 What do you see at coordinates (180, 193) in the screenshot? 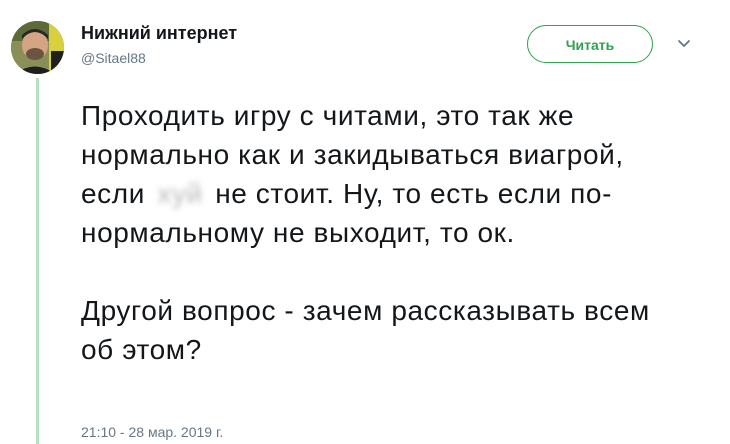
I see `censored-word: хуй` at bounding box center [180, 193].